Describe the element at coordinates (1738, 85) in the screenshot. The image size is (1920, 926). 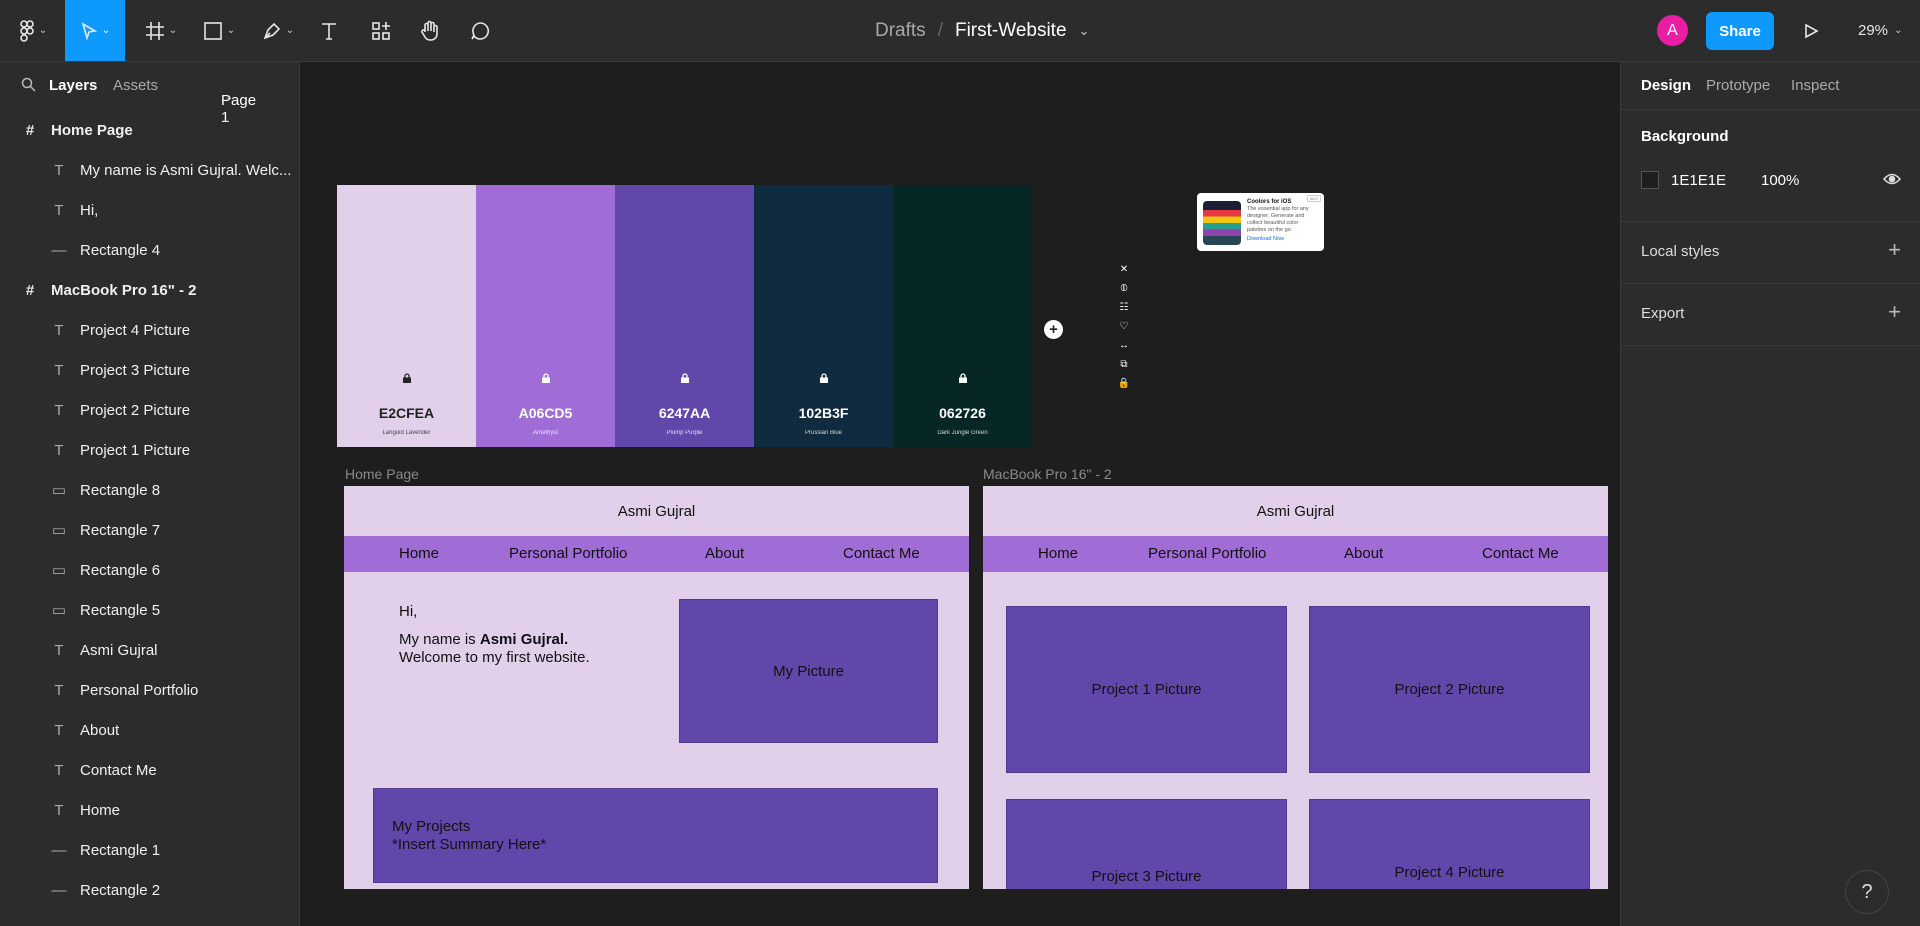
I see `tab-prototype: Prototype` at that location.